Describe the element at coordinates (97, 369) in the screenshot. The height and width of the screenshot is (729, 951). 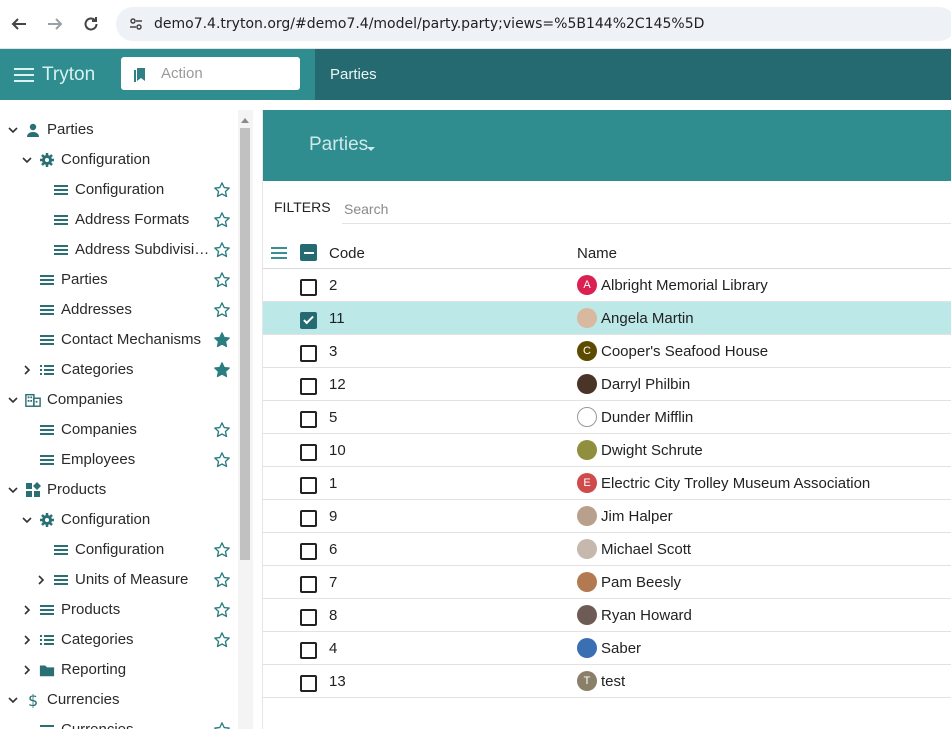
I see `sidebar-item-label: Categories` at that location.